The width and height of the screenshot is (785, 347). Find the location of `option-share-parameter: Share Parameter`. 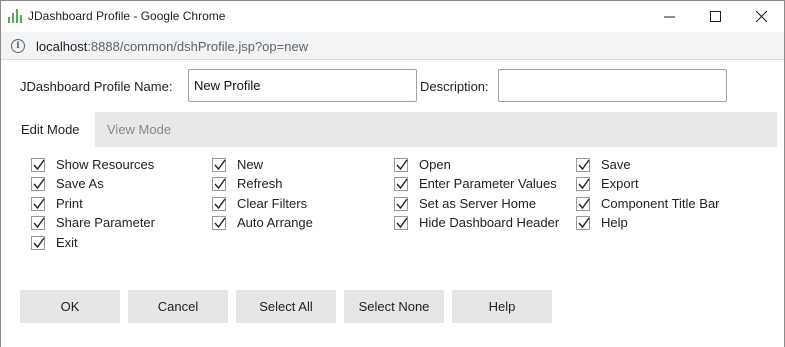

option-share-parameter: Share Parameter is located at coordinates (93, 222).